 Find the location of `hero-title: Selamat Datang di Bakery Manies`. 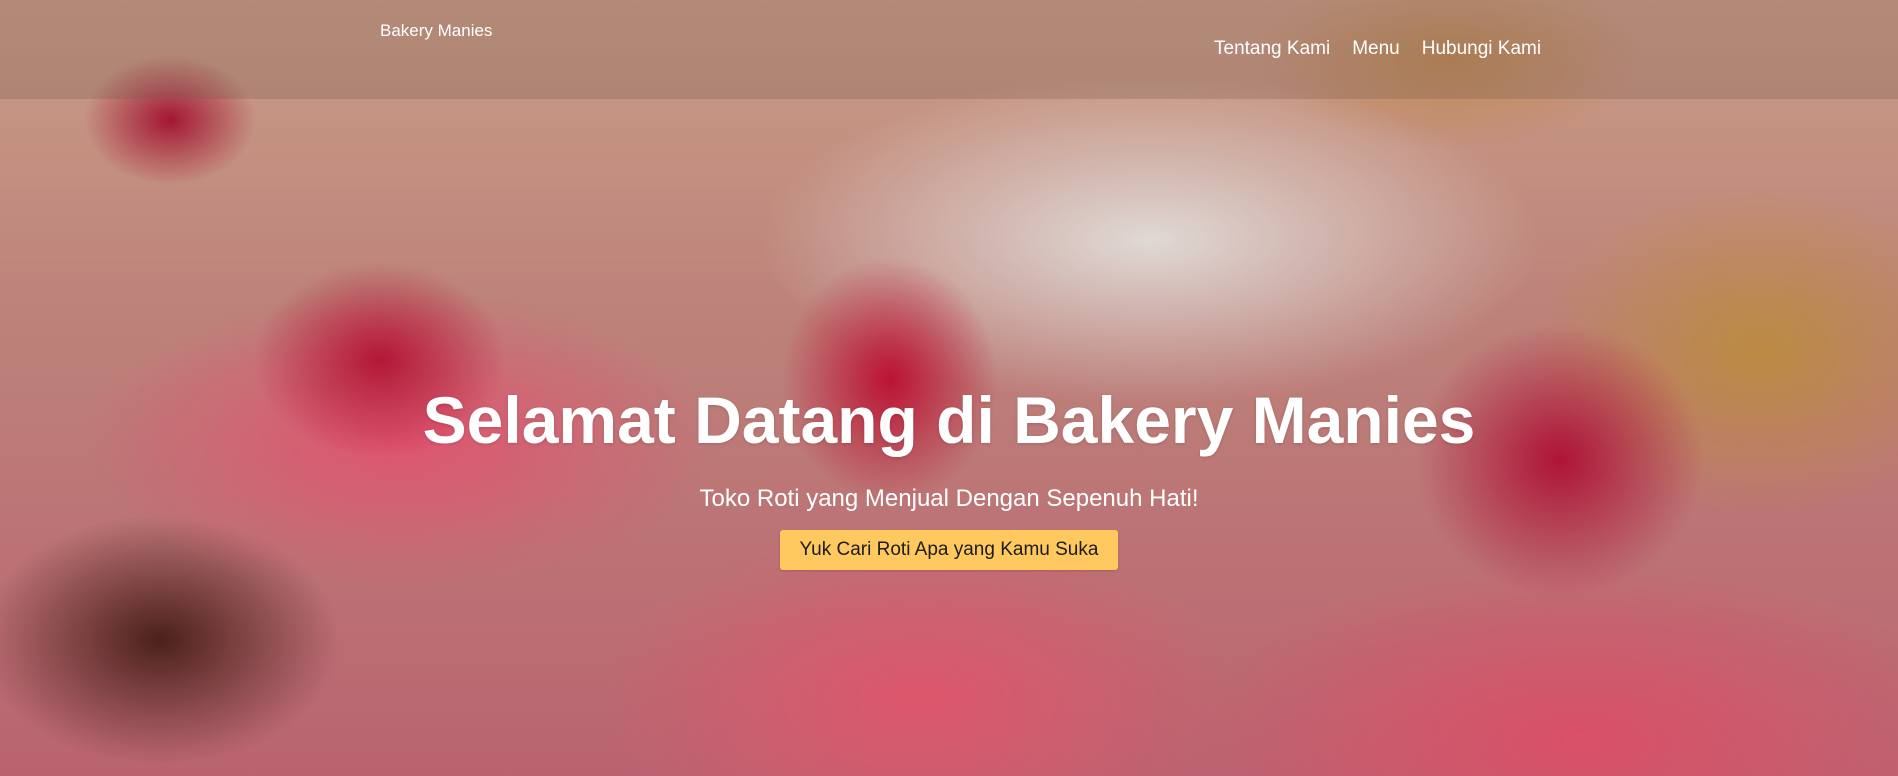

hero-title: Selamat Datang di Bakery Manies is located at coordinates (949, 420).